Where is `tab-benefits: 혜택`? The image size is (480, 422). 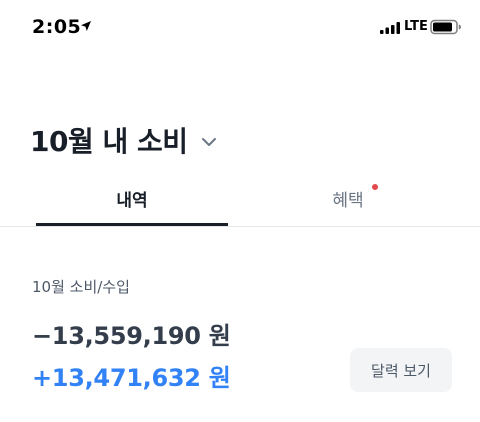
tab-benefits: 혜택 is located at coordinates (348, 198).